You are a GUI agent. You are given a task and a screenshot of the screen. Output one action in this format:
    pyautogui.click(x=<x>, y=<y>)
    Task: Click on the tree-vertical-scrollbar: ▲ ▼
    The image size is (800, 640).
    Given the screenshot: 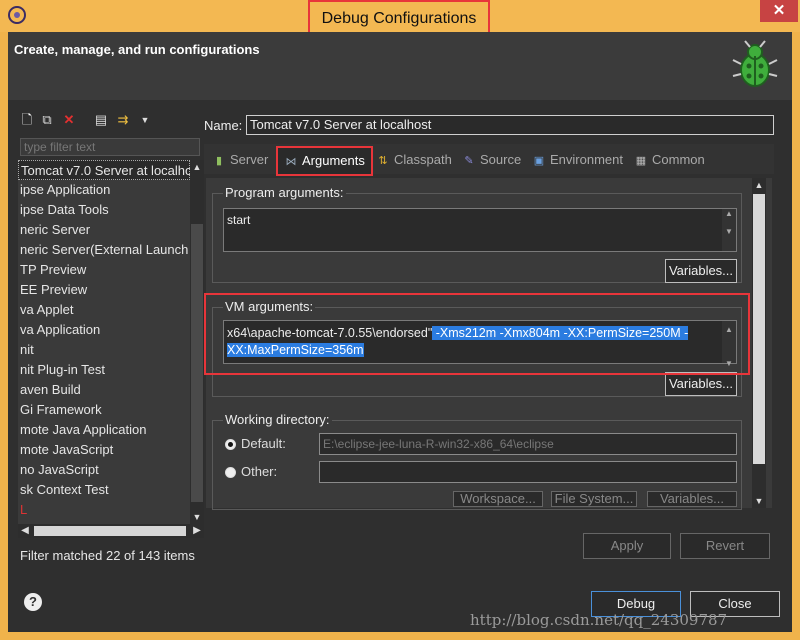 What is the action you would take?
    pyautogui.click(x=197, y=342)
    